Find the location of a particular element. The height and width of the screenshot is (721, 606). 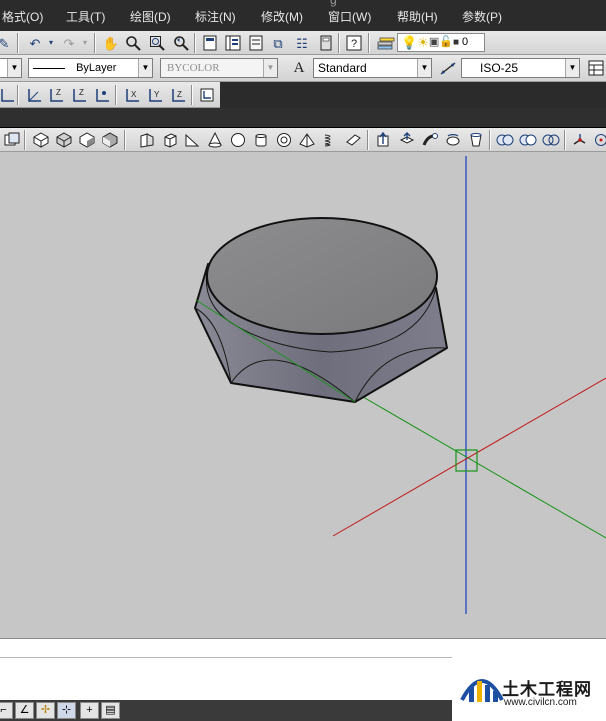

visual-style-realistic-icon is located at coordinates (110, 140).